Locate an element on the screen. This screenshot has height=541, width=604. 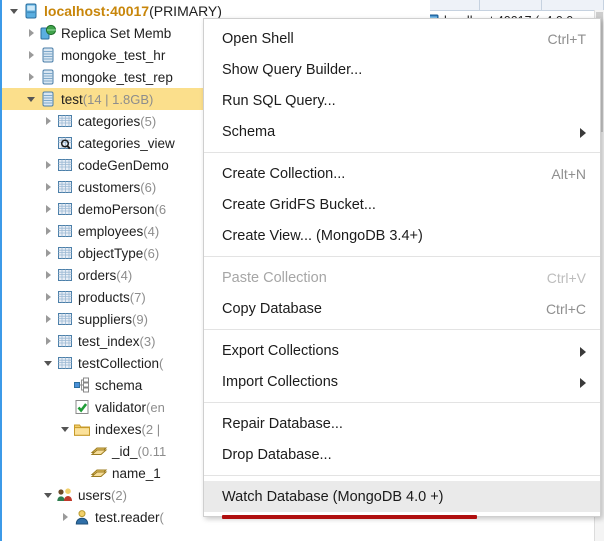
menu-item-label: Import Collections is located at coordinates (280, 381).